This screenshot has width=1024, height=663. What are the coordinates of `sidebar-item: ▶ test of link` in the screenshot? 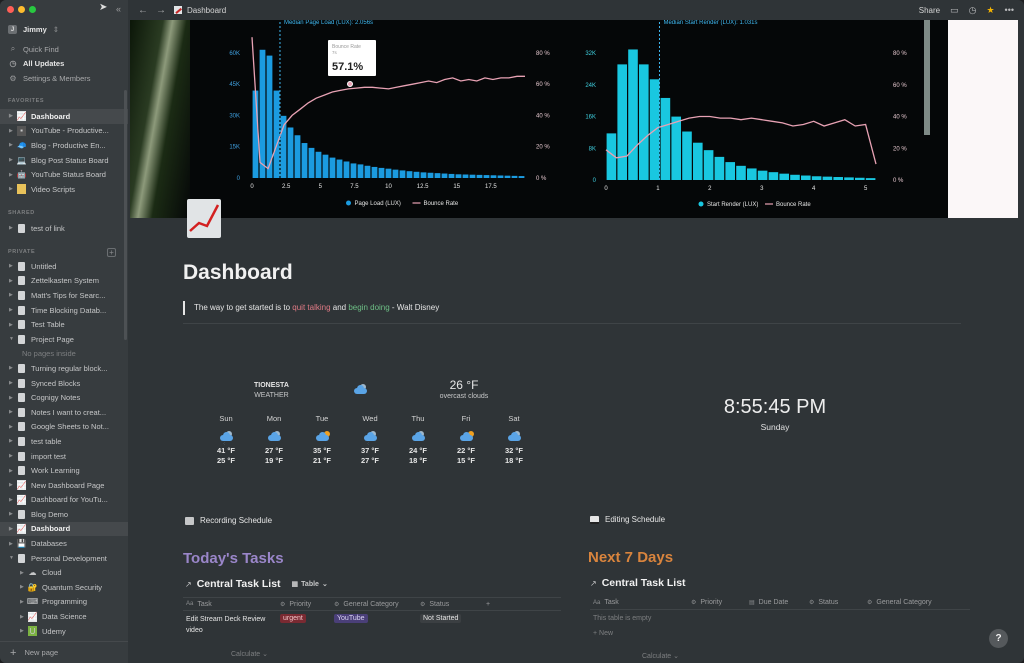 It's located at (64, 228).